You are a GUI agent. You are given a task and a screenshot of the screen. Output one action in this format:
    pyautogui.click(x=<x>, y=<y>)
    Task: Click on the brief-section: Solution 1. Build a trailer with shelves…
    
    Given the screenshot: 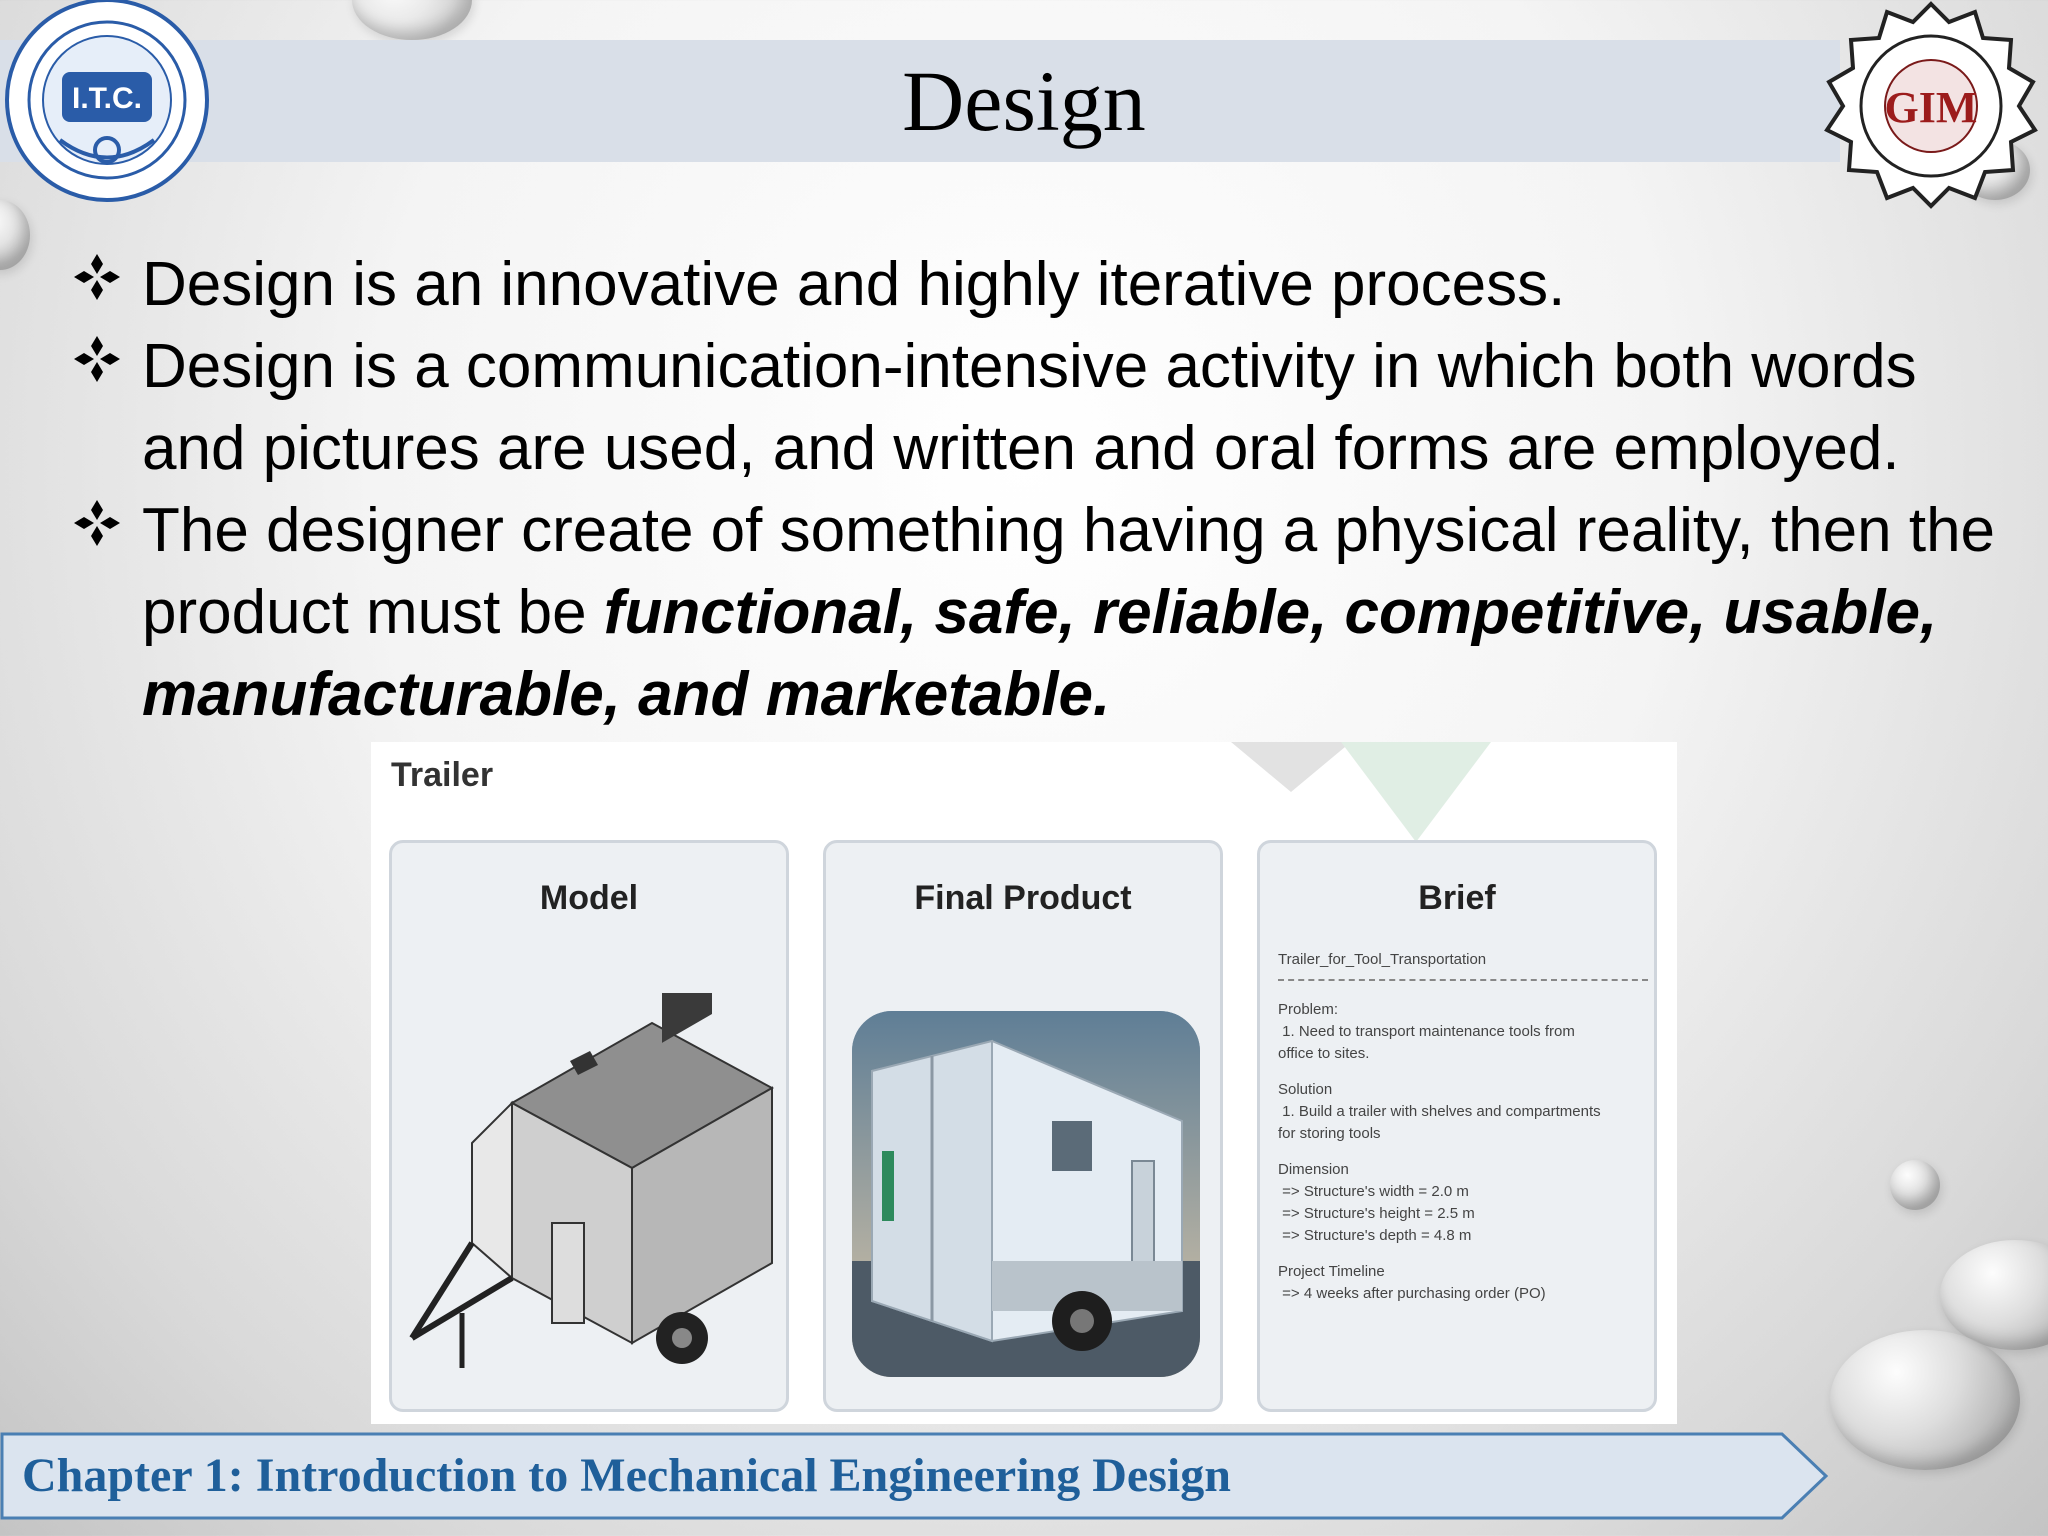 What is the action you would take?
    pyautogui.click(x=1463, y=1112)
    